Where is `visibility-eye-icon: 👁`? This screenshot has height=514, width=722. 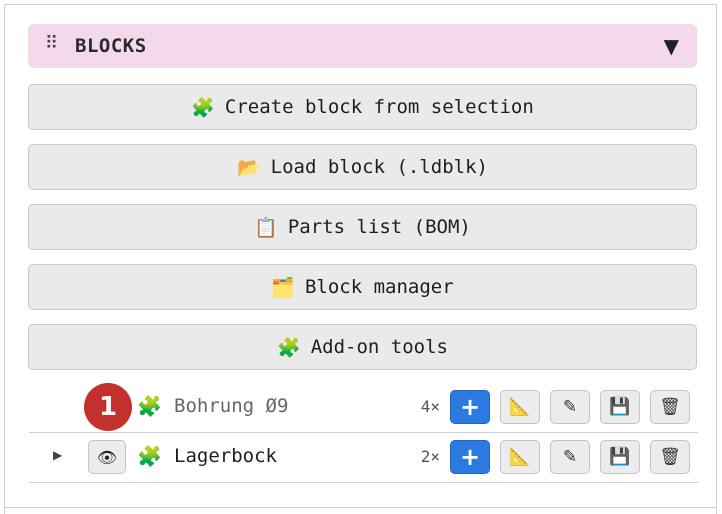
visibility-eye-icon: 👁 is located at coordinates (107, 457).